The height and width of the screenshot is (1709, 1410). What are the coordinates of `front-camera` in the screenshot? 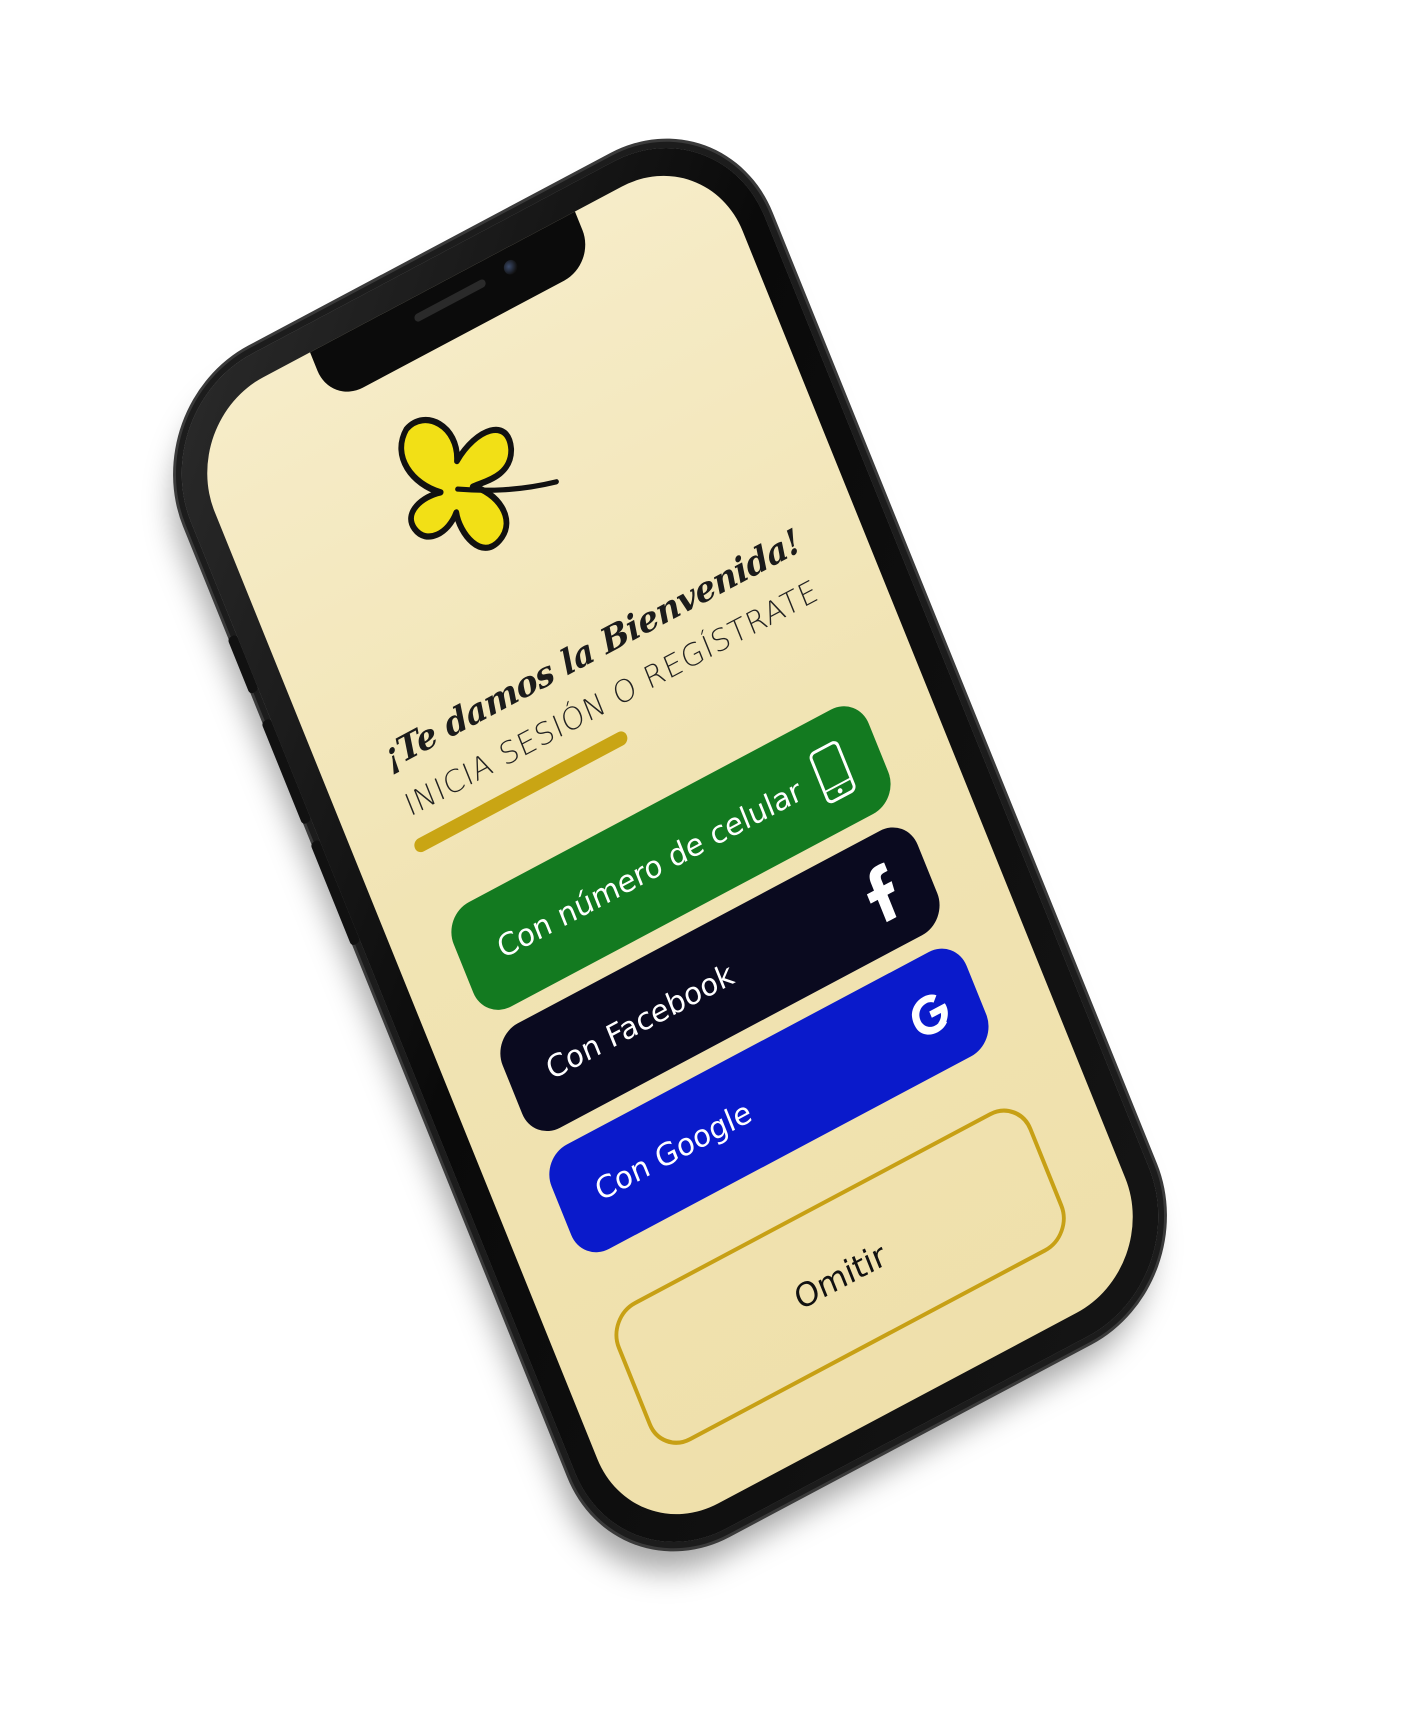 It's located at (510, 267).